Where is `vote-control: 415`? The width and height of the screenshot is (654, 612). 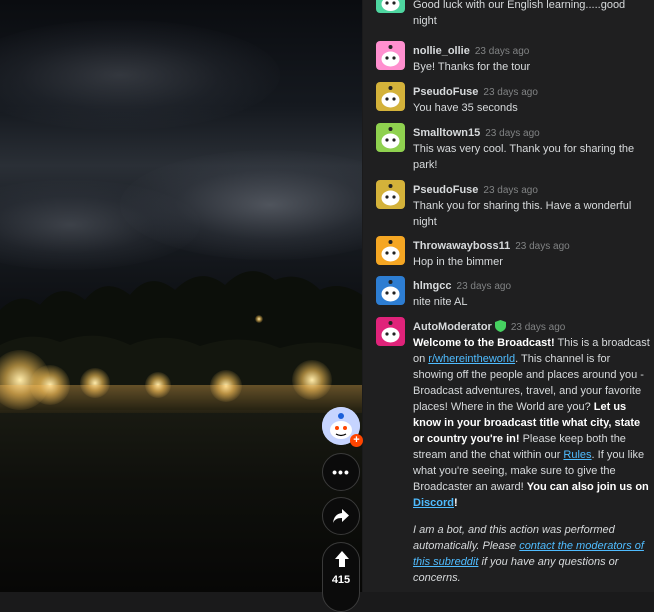 vote-control: 415 is located at coordinates (341, 577).